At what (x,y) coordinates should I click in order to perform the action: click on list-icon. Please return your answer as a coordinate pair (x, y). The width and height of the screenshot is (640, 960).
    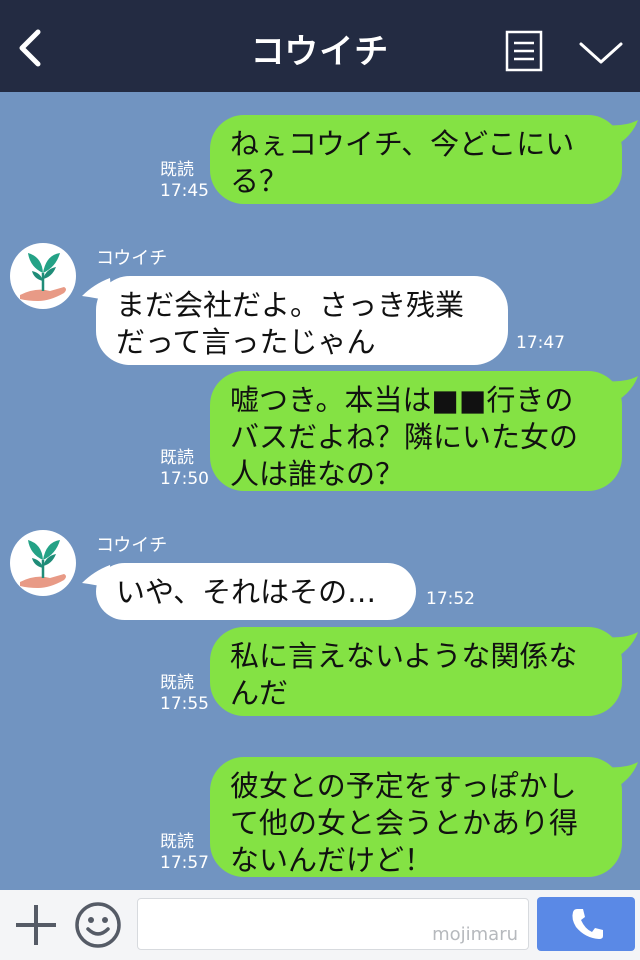
    Looking at the image, I should click on (524, 51).